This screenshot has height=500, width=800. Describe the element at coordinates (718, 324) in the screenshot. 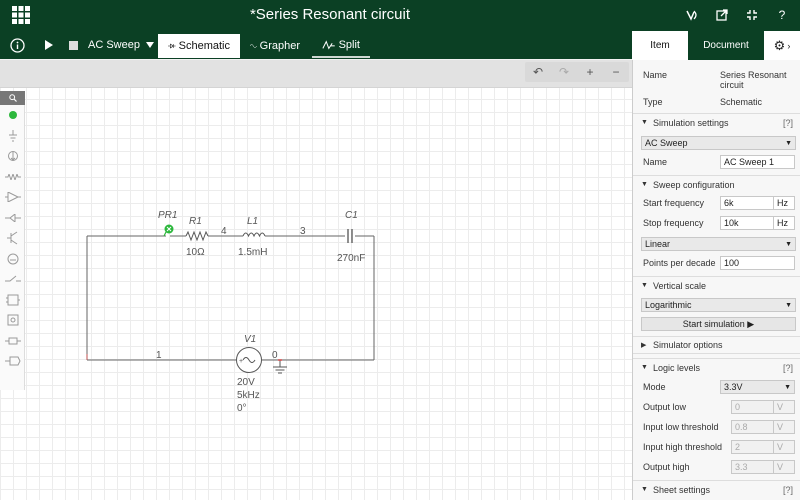

I see `start-simulation-button: Start simulation ▶` at that location.